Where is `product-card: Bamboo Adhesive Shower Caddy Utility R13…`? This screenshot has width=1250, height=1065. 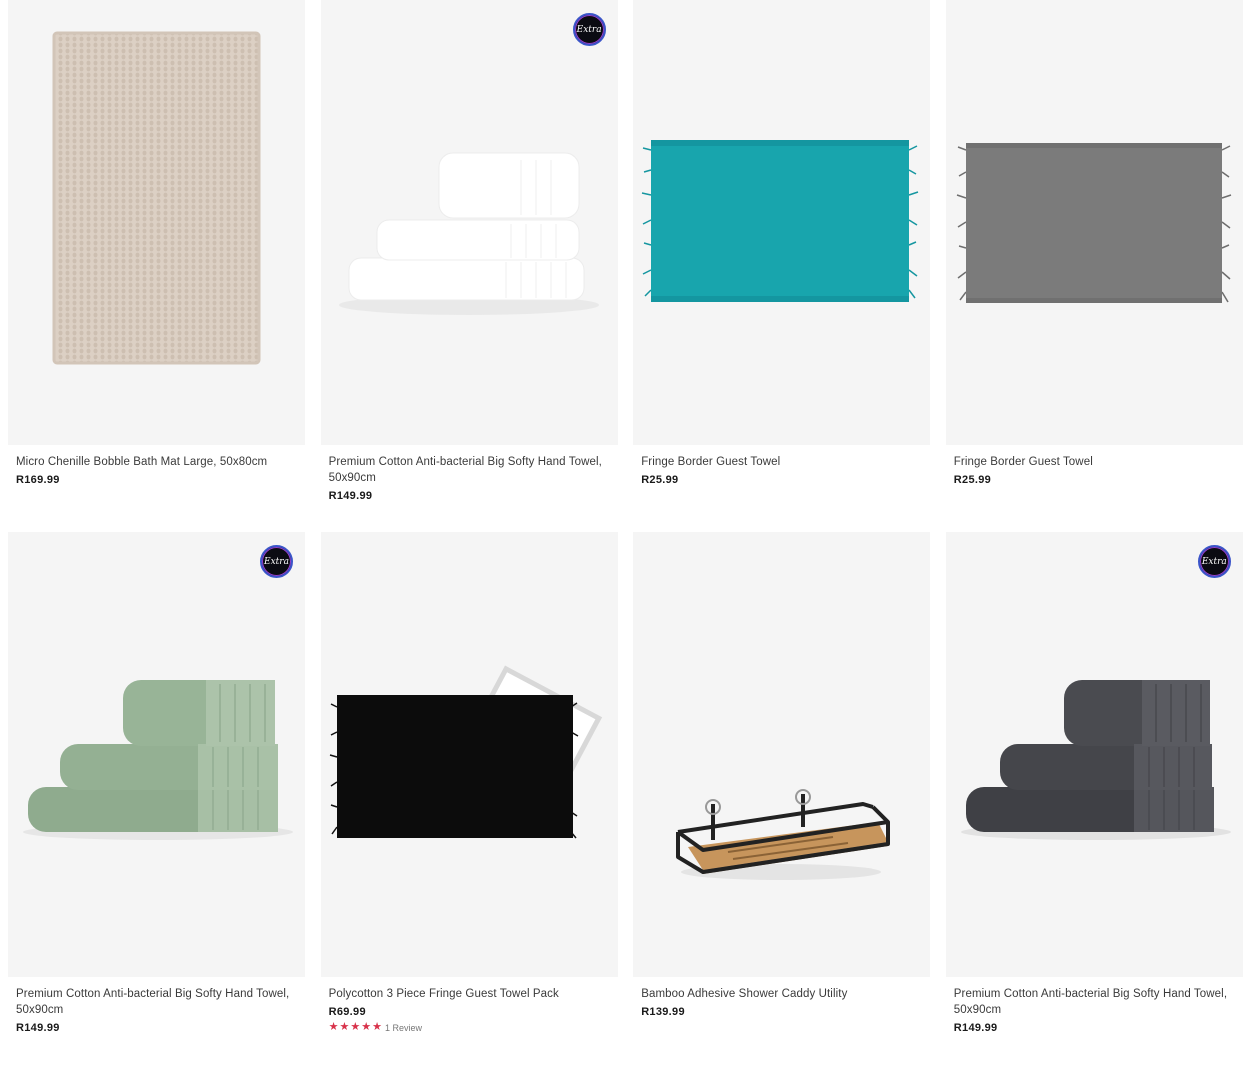
product-card: Bamboo Adhesive Shower Caddy Utility R13… is located at coordinates (782, 798).